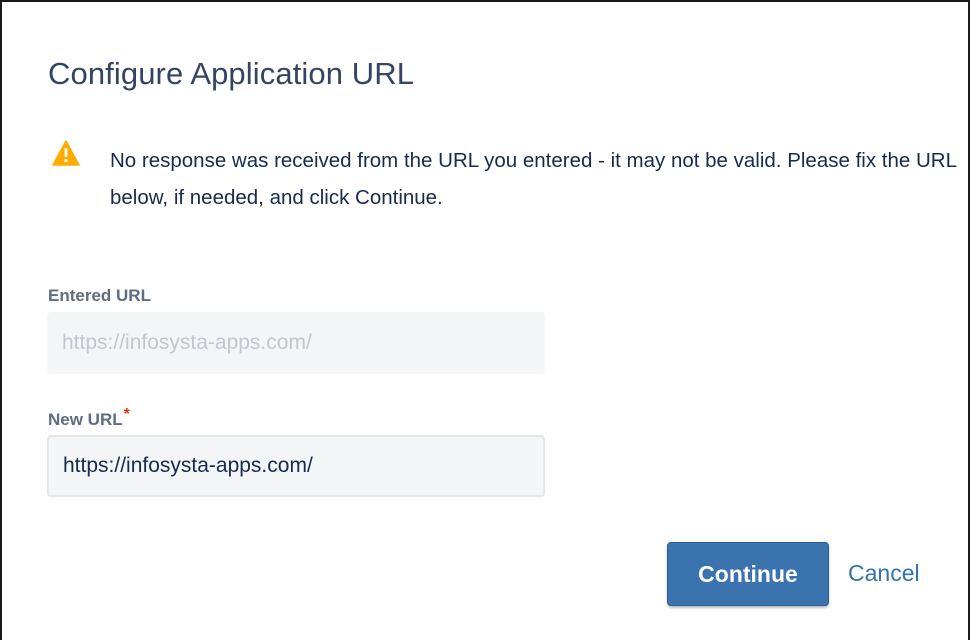 This screenshot has width=972, height=640. I want to click on continue-button: Continue, so click(748, 574).